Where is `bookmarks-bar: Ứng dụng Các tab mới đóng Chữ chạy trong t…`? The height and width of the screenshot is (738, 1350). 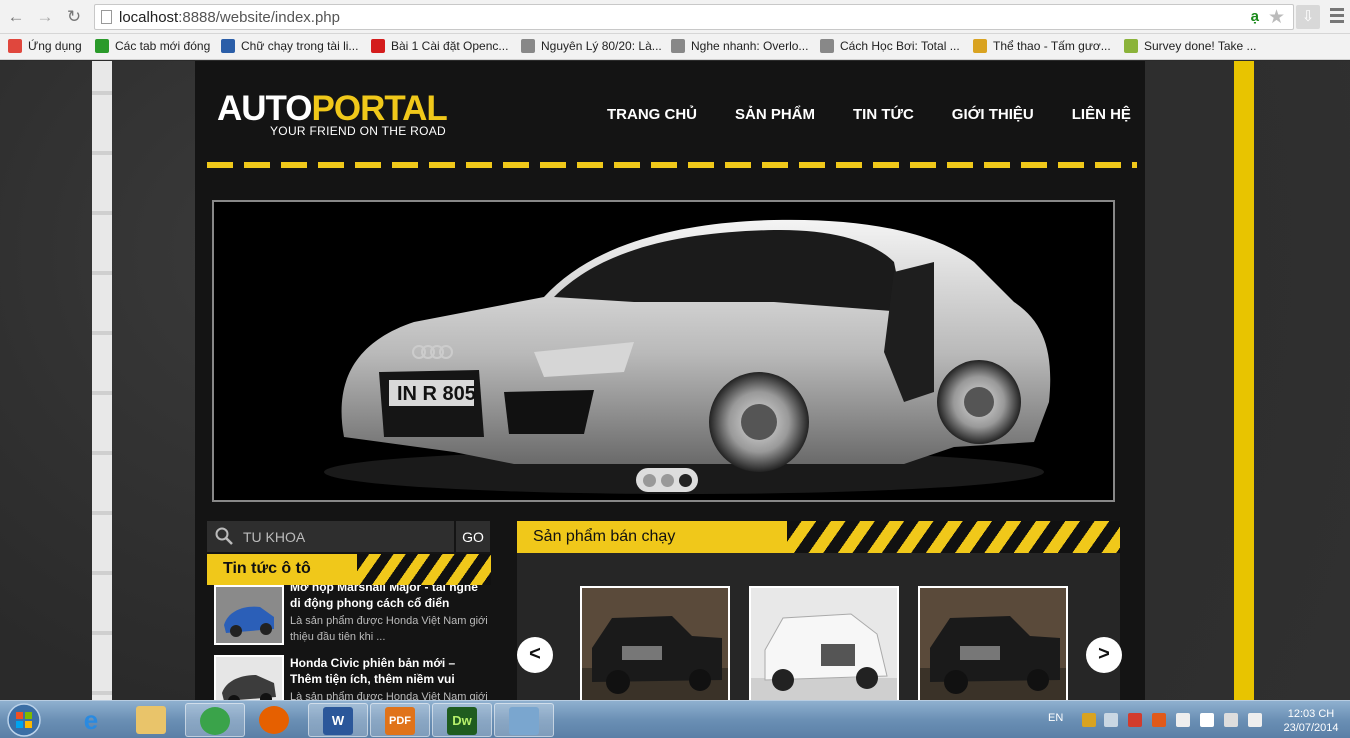 bookmarks-bar: Ứng dụng Các tab mới đóng Chữ chạy trong t… is located at coordinates (675, 47).